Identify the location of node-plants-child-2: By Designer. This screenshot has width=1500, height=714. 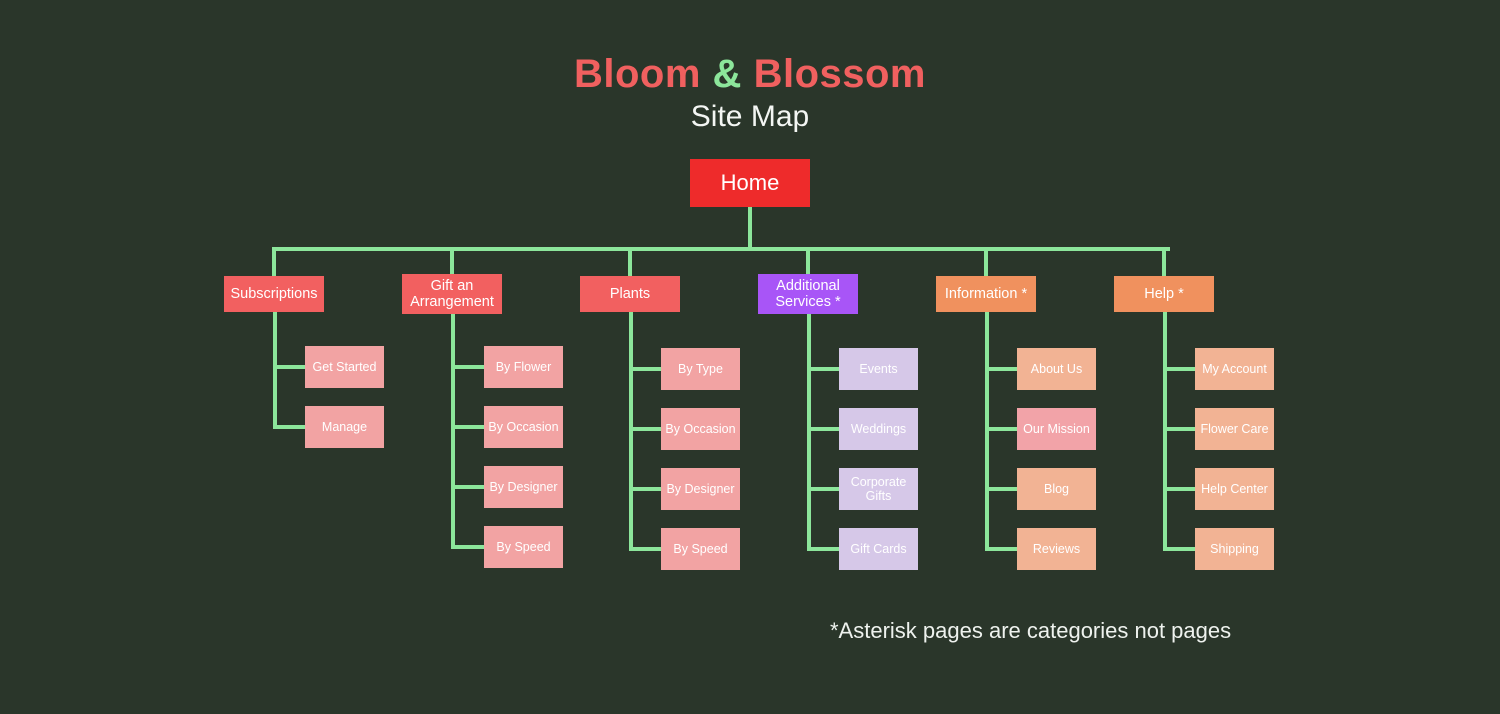
(700, 489).